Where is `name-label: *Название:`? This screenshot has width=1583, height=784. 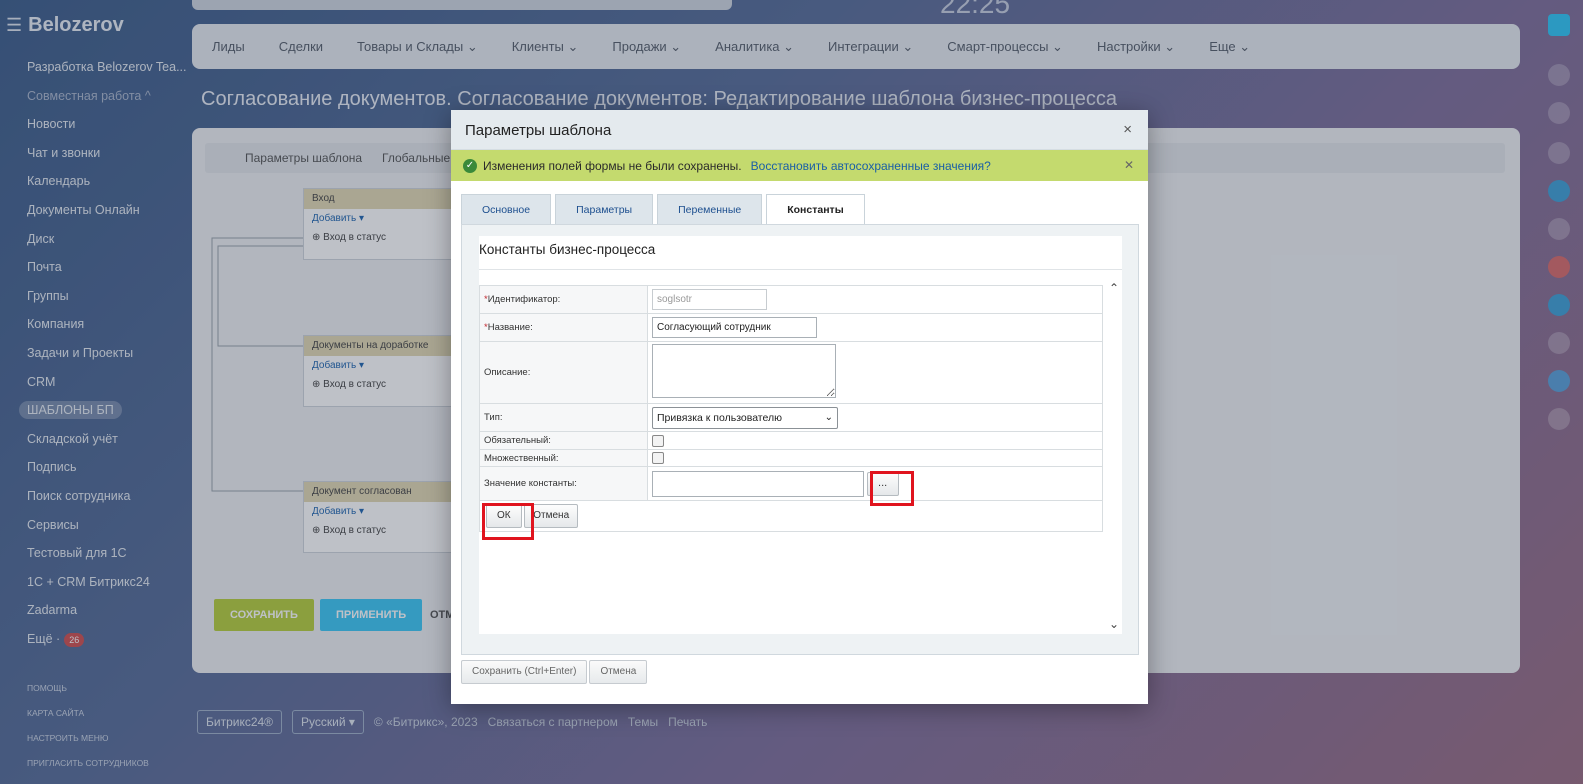
name-label: *Название: is located at coordinates (563, 327).